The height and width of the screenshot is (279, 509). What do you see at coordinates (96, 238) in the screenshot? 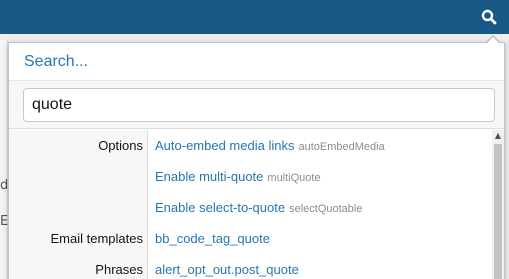
I see `result-group-label: Email templates` at bounding box center [96, 238].